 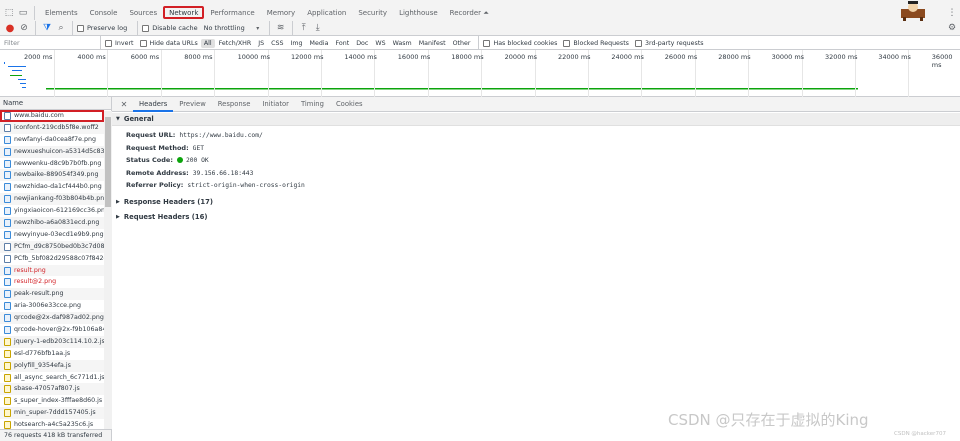 What do you see at coordinates (59, 199) in the screenshot?
I see `request-name: newjiankang-f03b804b4b.png` at bounding box center [59, 199].